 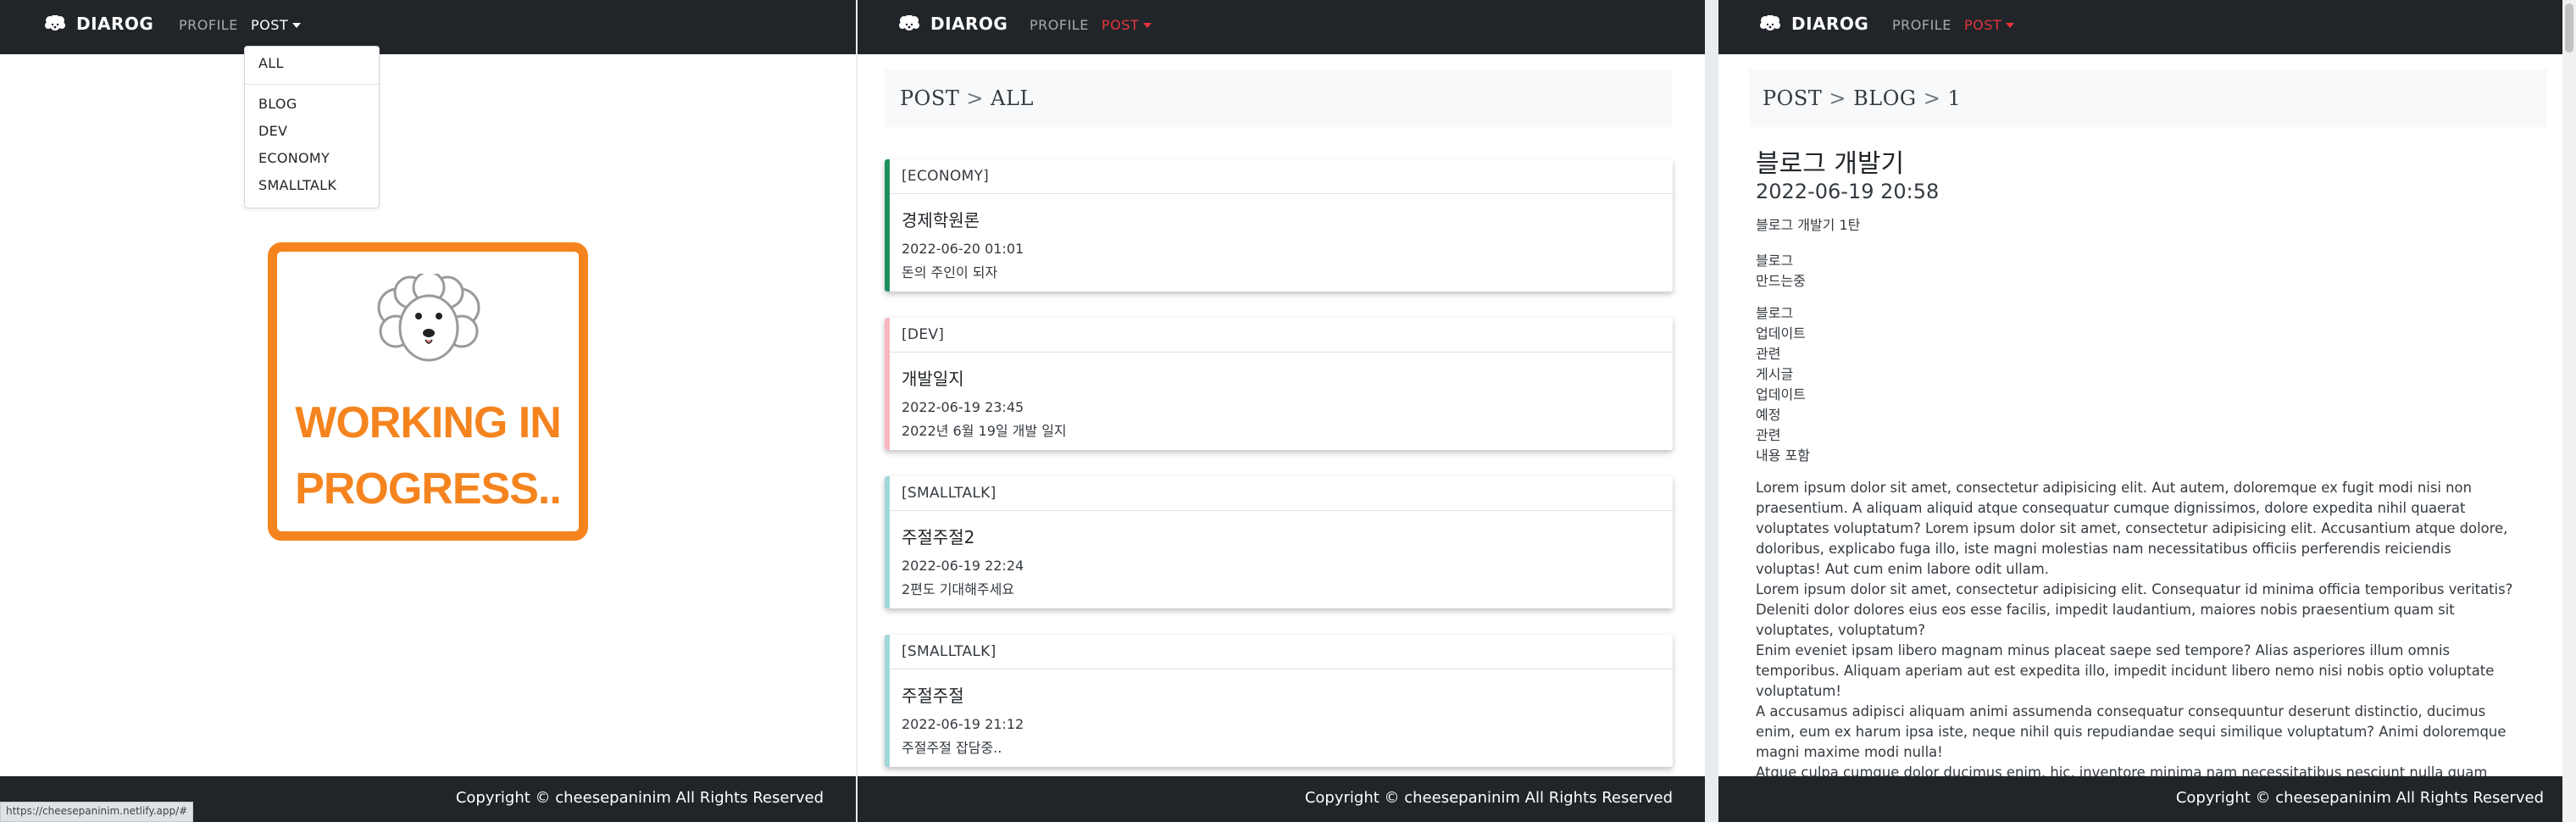 I want to click on post-date: 2022-06-19 22:24, so click(x=963, y=566).